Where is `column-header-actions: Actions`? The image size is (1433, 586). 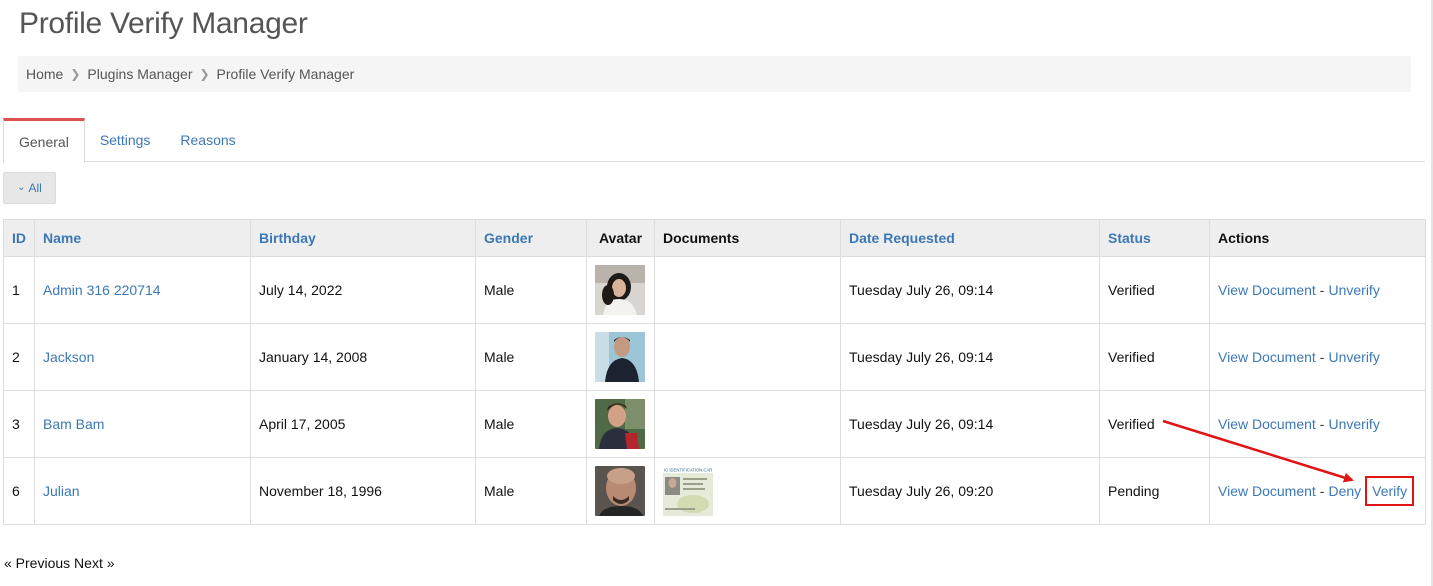 column-header-actions: Actions is located at coordinates (1317, 238).